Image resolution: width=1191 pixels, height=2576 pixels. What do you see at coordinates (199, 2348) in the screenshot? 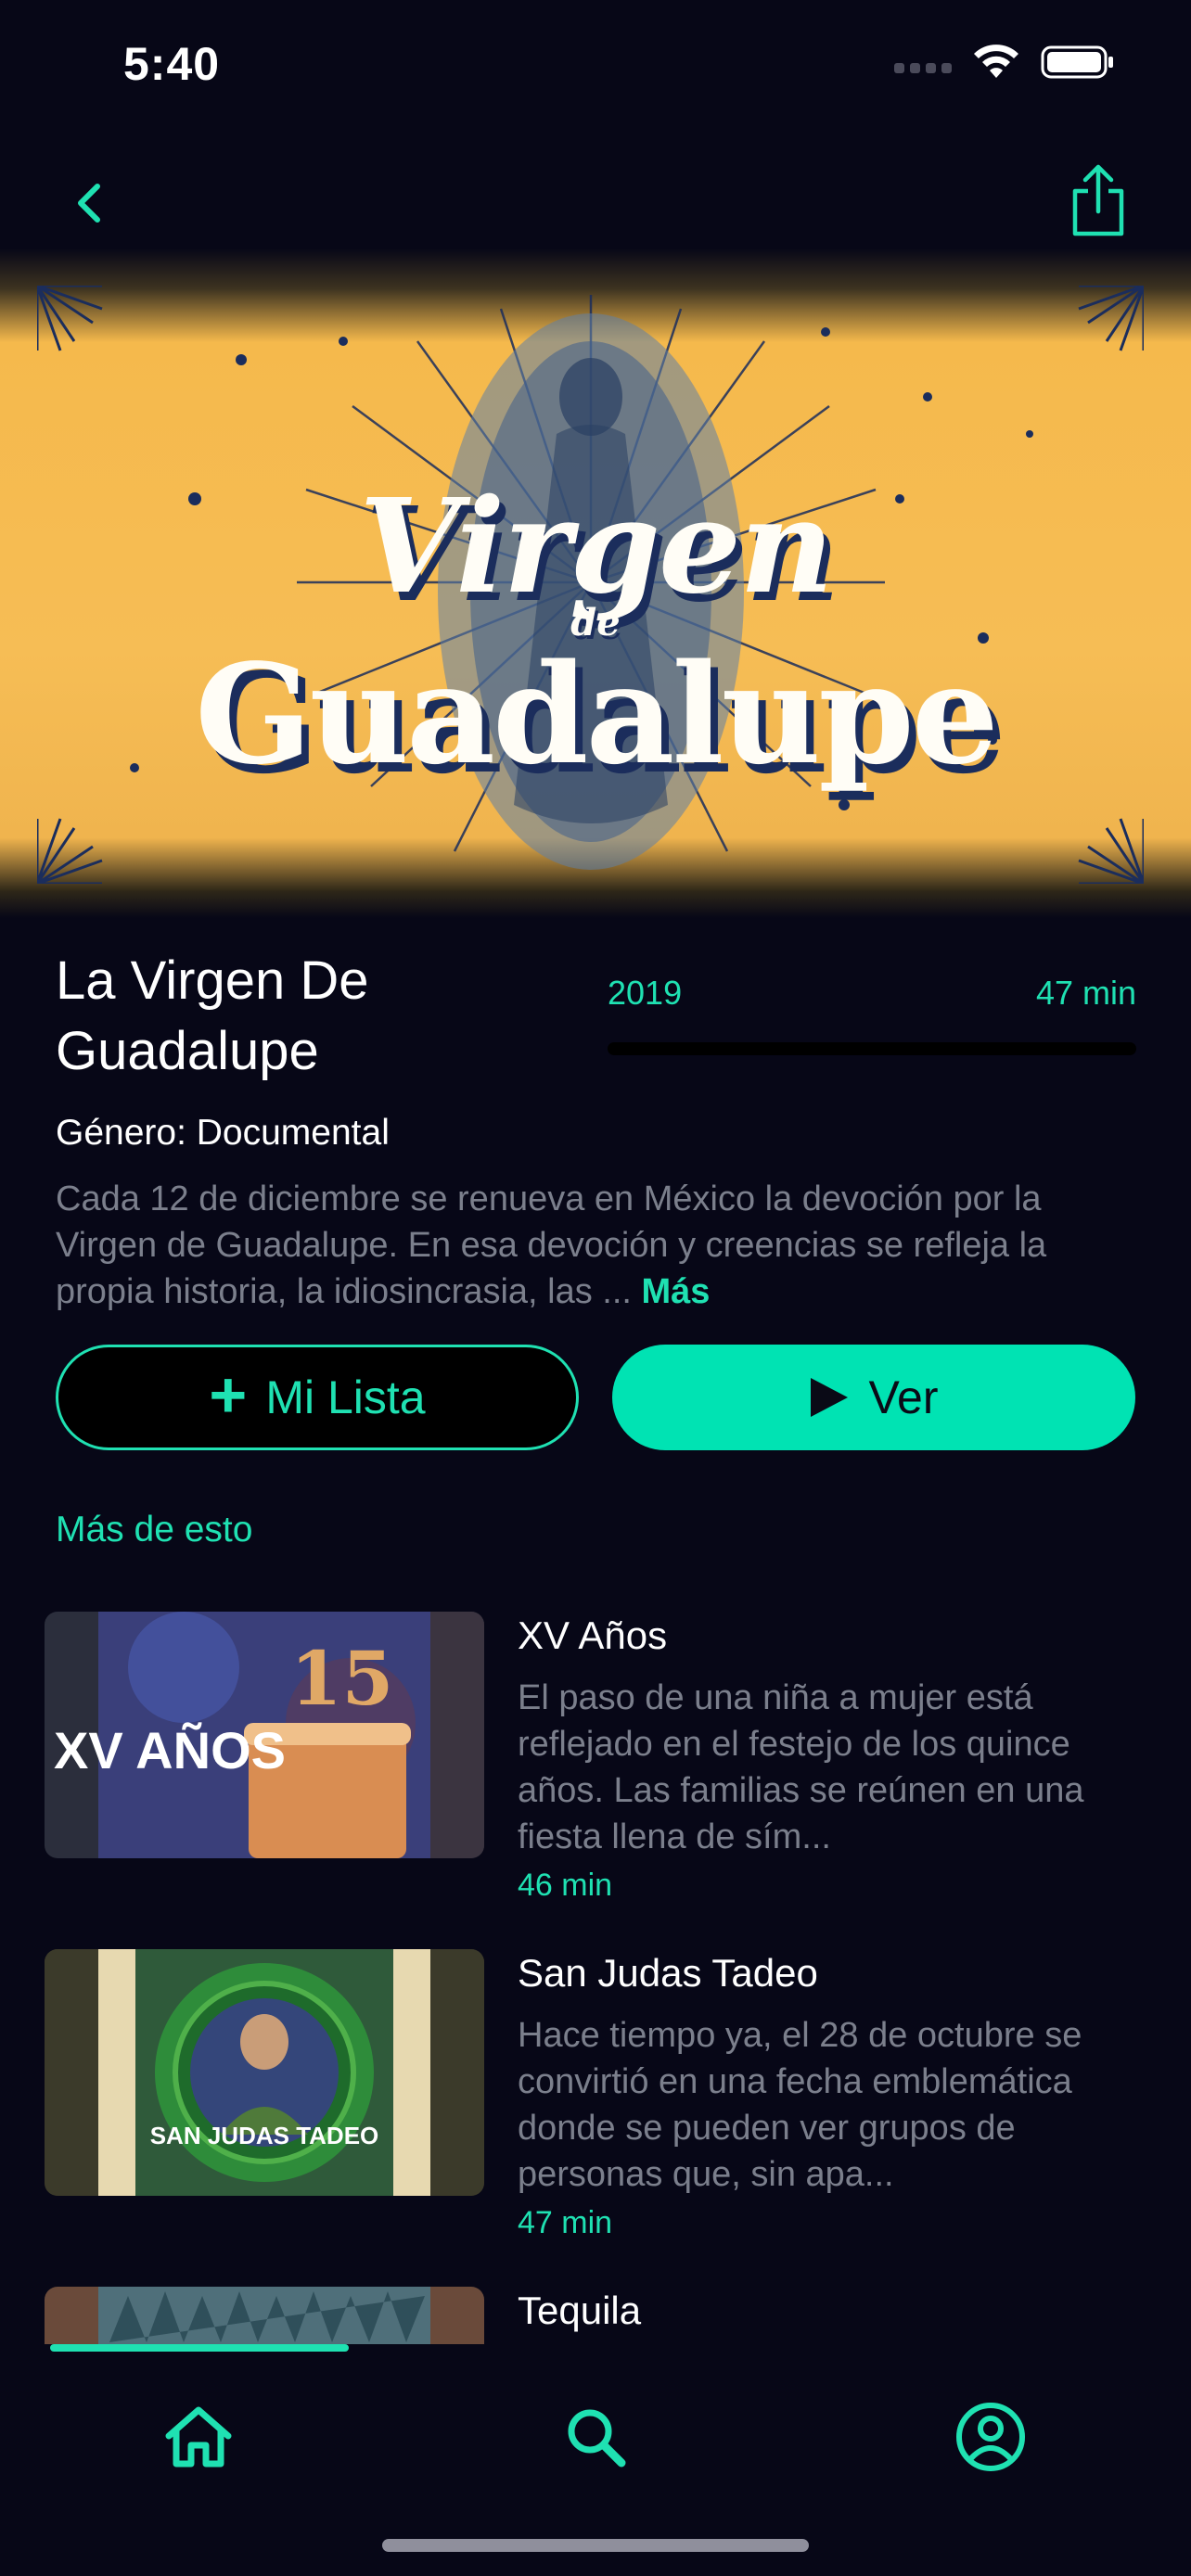
I see `active-tab-indicator` at bounding box center [199, 2348].